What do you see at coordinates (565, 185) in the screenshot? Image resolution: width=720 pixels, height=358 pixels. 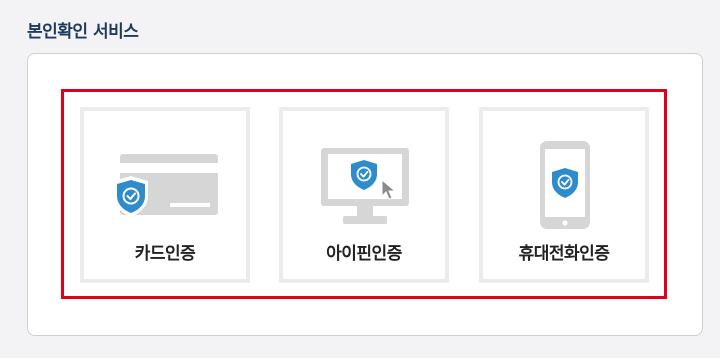 I see `mobile-phone-shield-icon` at bounding box center [565, 185].